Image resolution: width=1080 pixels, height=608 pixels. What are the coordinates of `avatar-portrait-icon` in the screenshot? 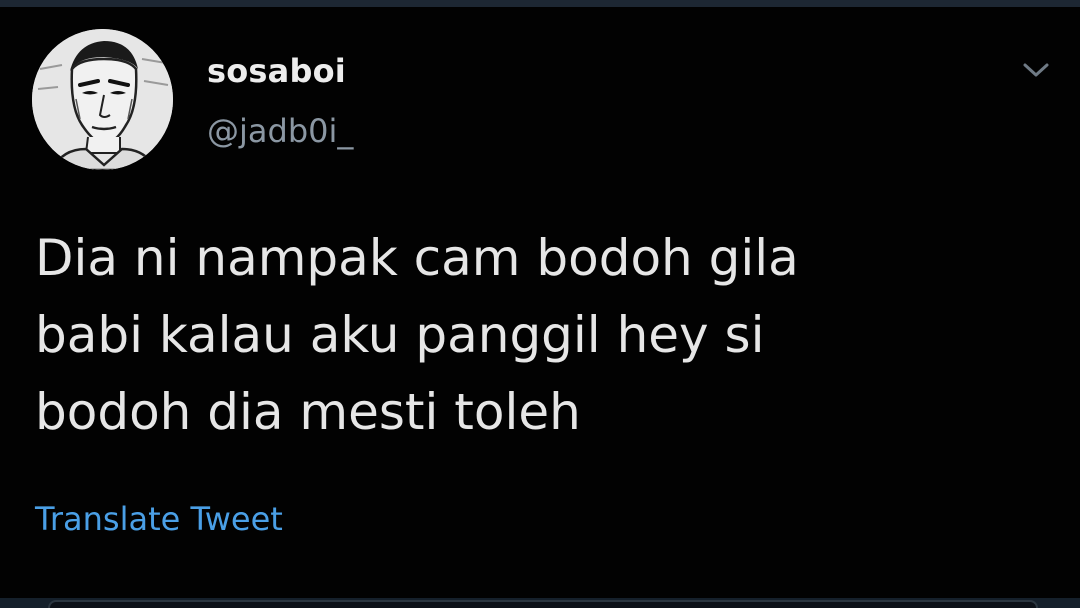 It's located at (102, 99).